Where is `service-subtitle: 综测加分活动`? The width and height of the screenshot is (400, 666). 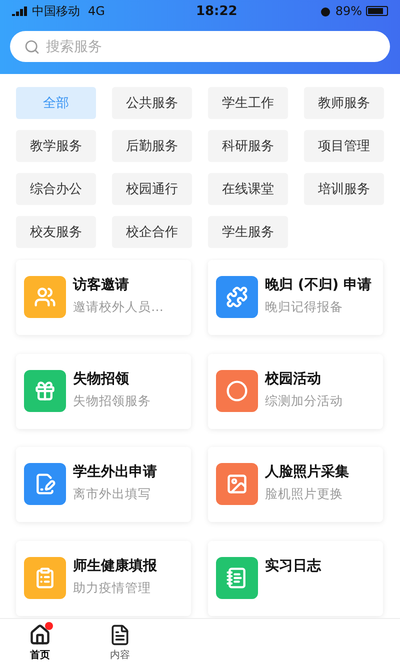
service-subtitle: 综测加分活动 is located at coordinates (304, 401).